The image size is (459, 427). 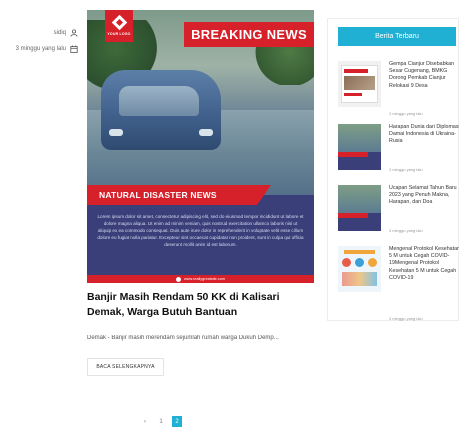 What do you see at coordinates (74, 49) in the screenshot?
I see `calendar-icon` at bounding box center [74, 49].